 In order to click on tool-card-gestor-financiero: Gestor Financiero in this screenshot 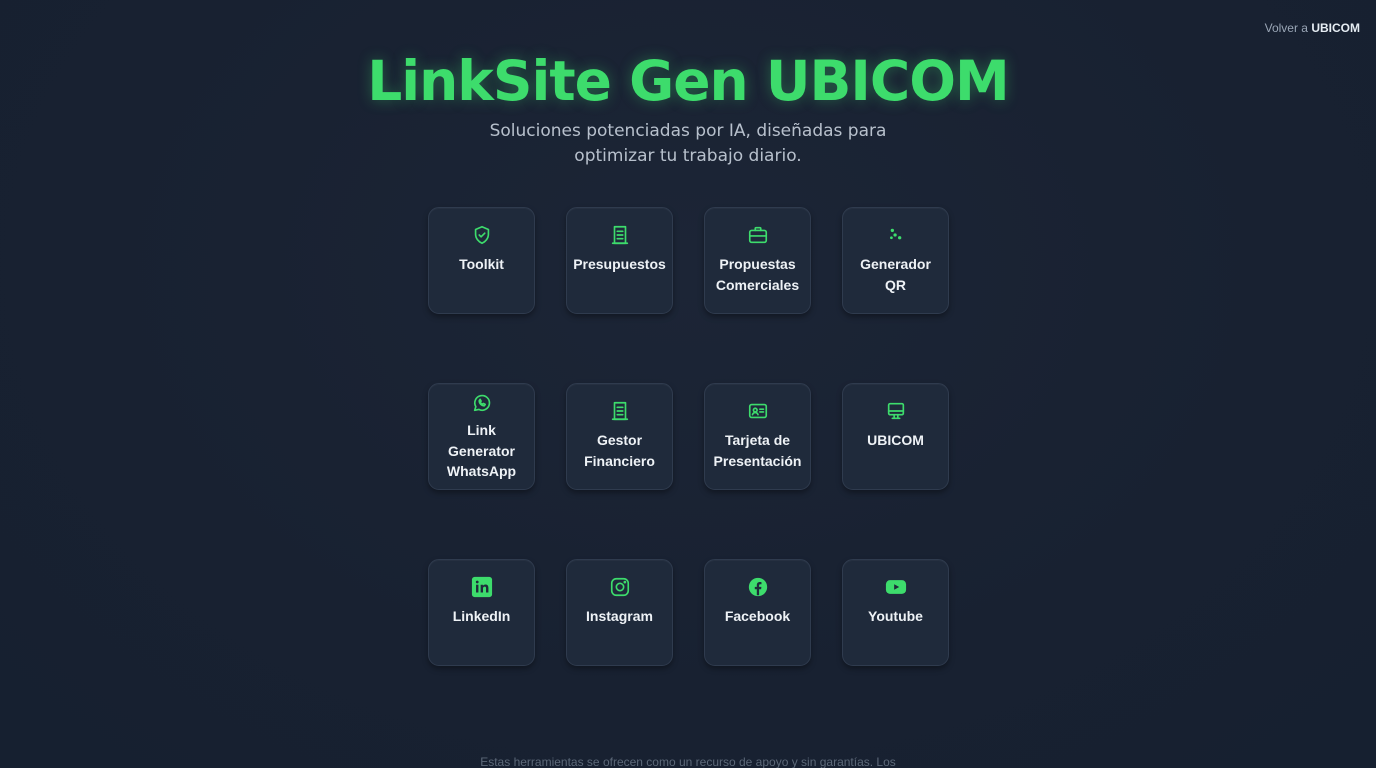, I will do `click(619, 436)`.